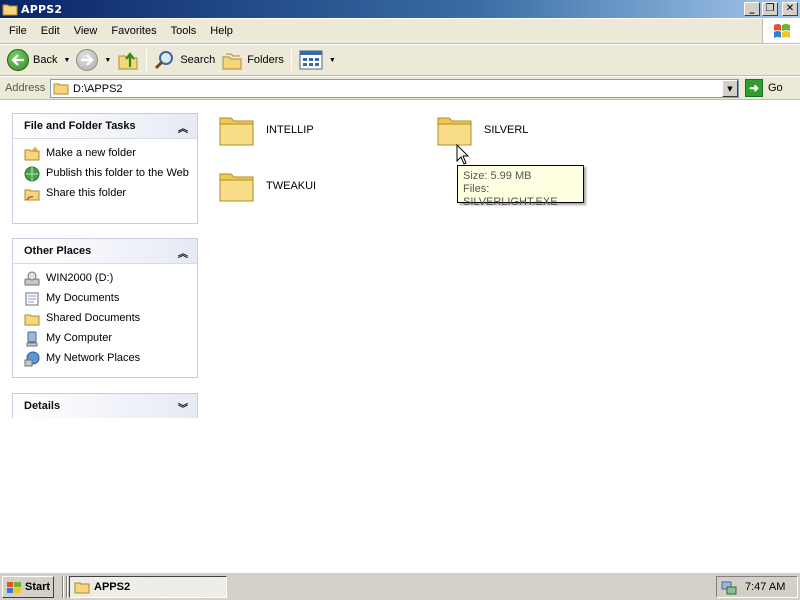  What do you see at coordinates (781, 31) in the screenshot?
I see `windows-logo-icon` at bounding box center [781, 31].